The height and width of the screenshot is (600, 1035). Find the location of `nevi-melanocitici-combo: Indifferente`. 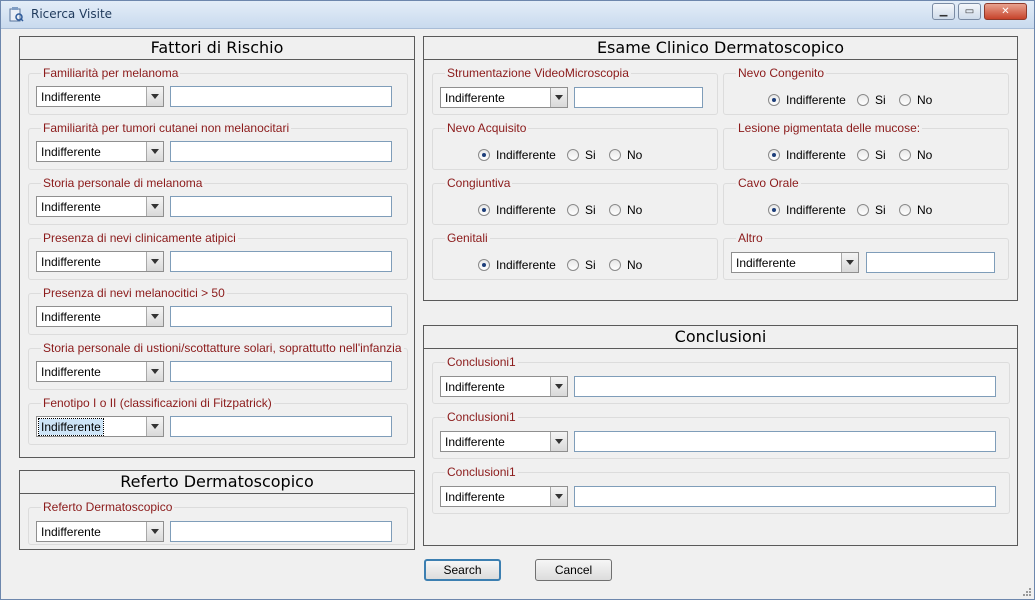

nevi-melanocitici-combo: Indifferente is located at coordinates (100, 316).